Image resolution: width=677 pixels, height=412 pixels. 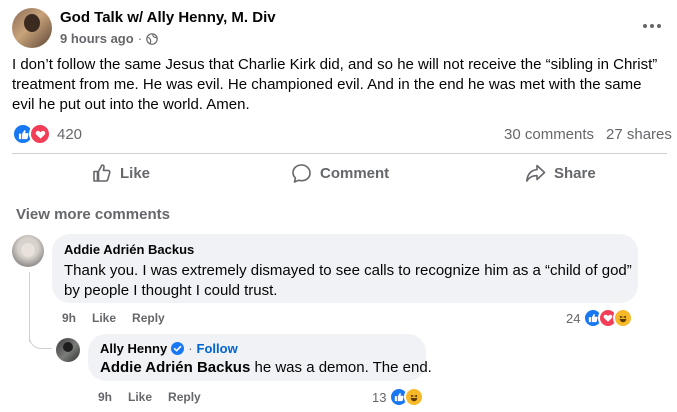 What do you see at coordinates (69, 318) in the screenshot?
I see `comment-time: 9h` at bounding box center [69, 318].